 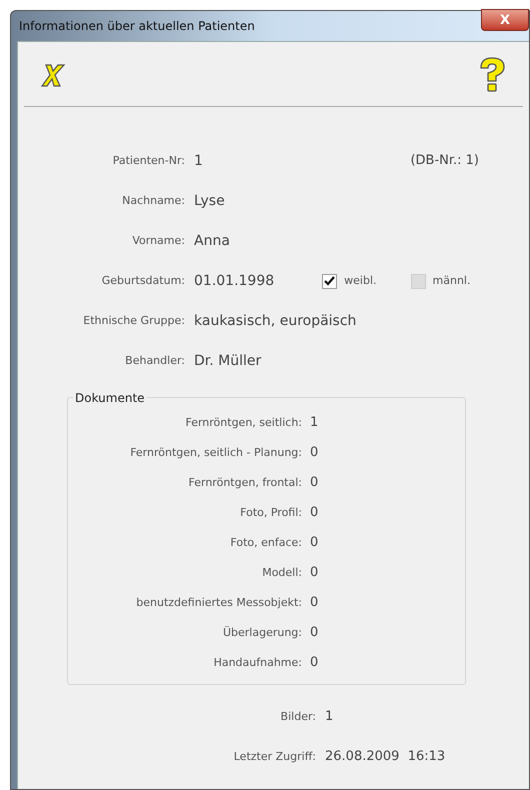 What do you see at coordinates (216, 452) in the screenshot?
I see `document-label: Fernröntgen, seitlich - Planung:` at bounding box center [216, 452].